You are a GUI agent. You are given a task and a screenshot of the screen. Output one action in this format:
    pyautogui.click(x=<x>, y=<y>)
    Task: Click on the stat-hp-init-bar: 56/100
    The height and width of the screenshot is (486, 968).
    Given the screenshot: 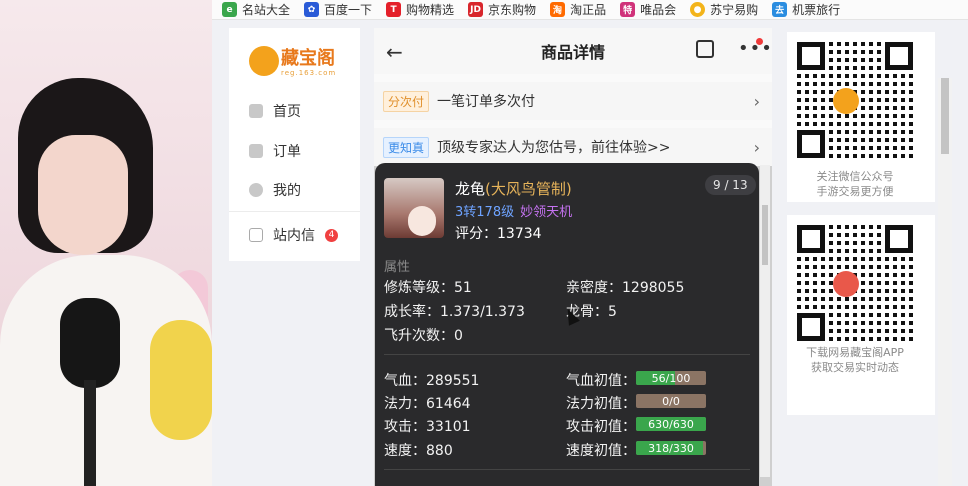 What is the action you would take?
    pyautogui.click(x=671, y=378)
    